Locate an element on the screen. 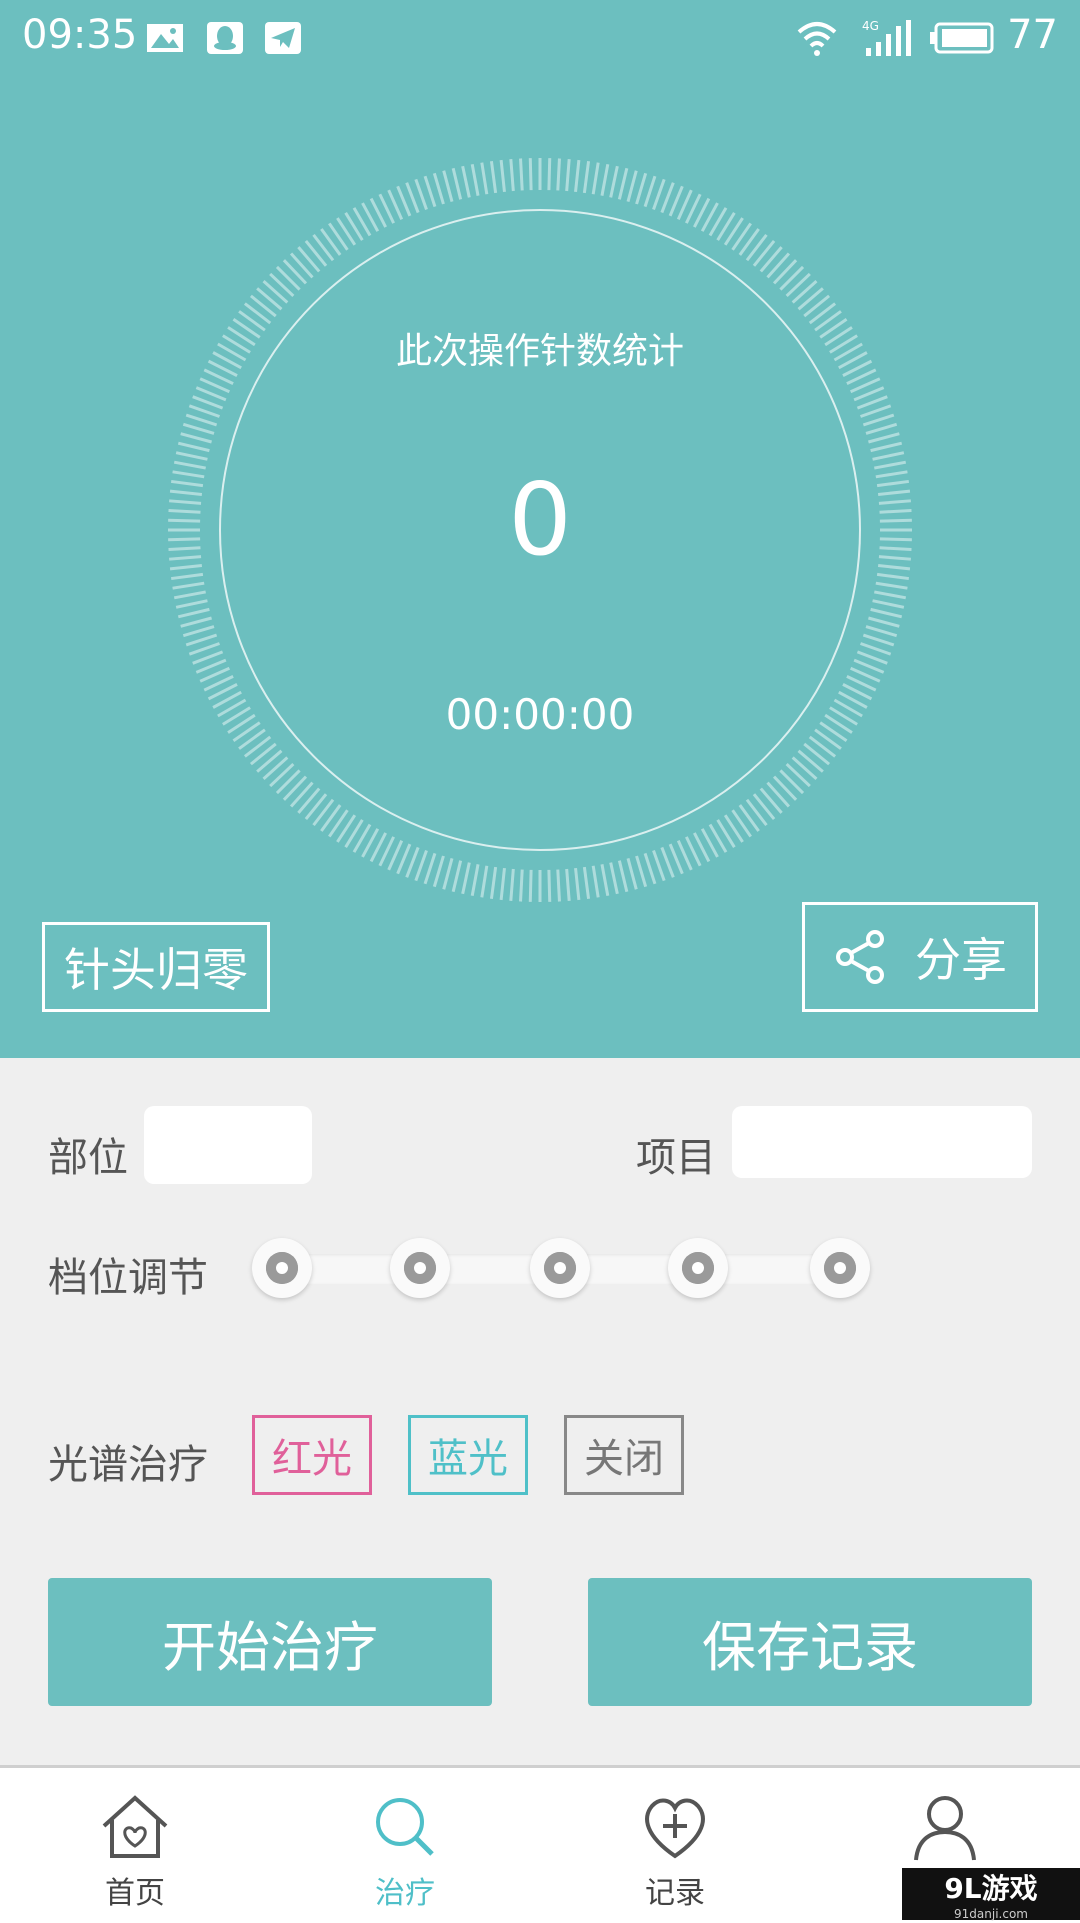 This screenshot has height=1923, width=1080. tab-treatment: 治疗 is located at coordinates (405, 1852).